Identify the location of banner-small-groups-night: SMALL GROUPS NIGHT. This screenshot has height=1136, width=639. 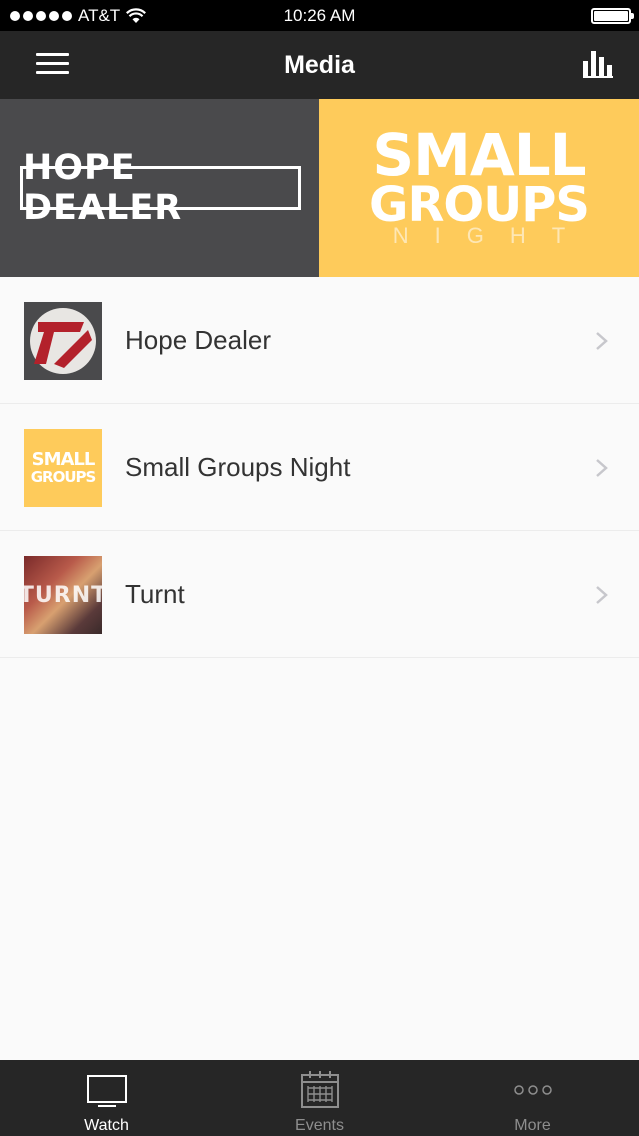
(479, 188).